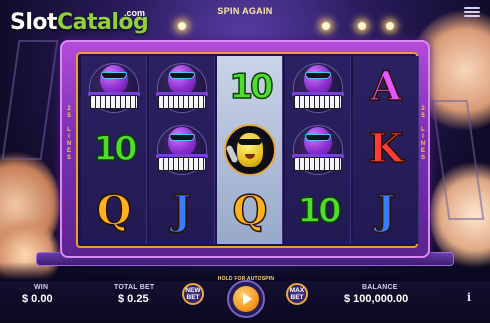 The image size is (490, 323). I want to click on paylines-sign-right: 25 LINES, so click(423, 134).